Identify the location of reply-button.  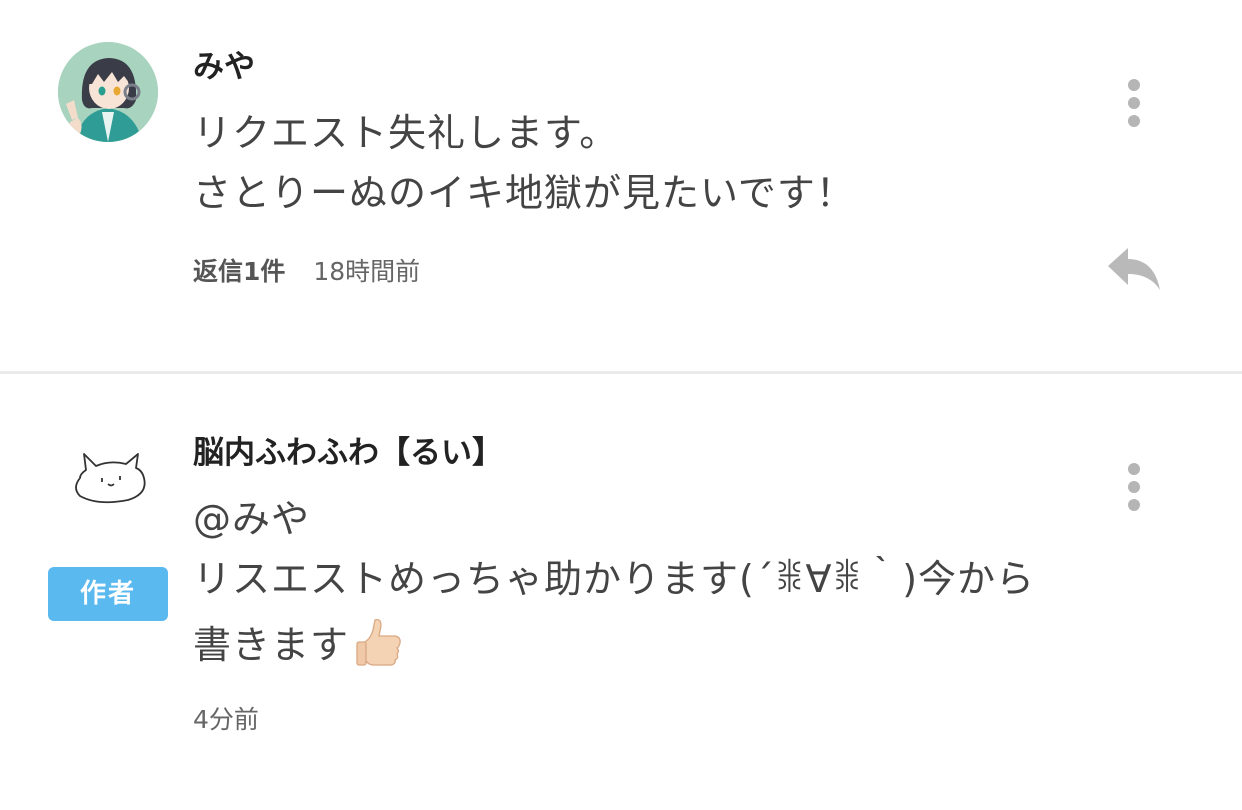
(1134, 270).